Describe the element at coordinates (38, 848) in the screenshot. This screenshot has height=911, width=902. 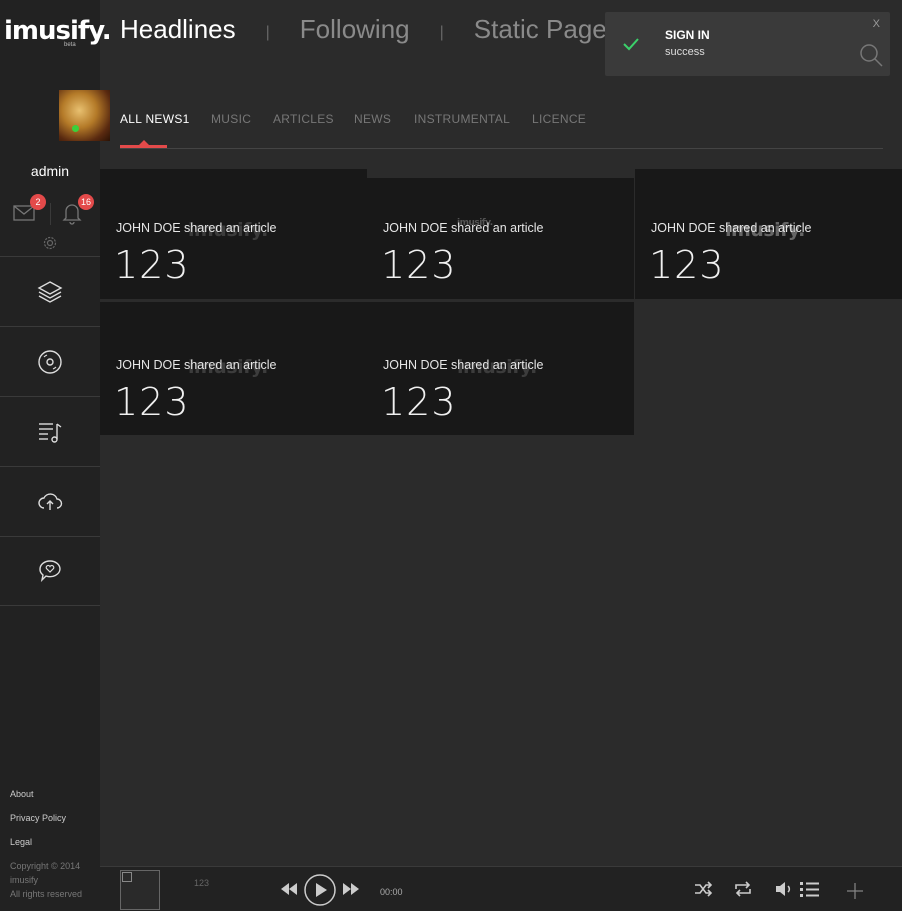
I see `footer-link-legal: Legal` at that location.